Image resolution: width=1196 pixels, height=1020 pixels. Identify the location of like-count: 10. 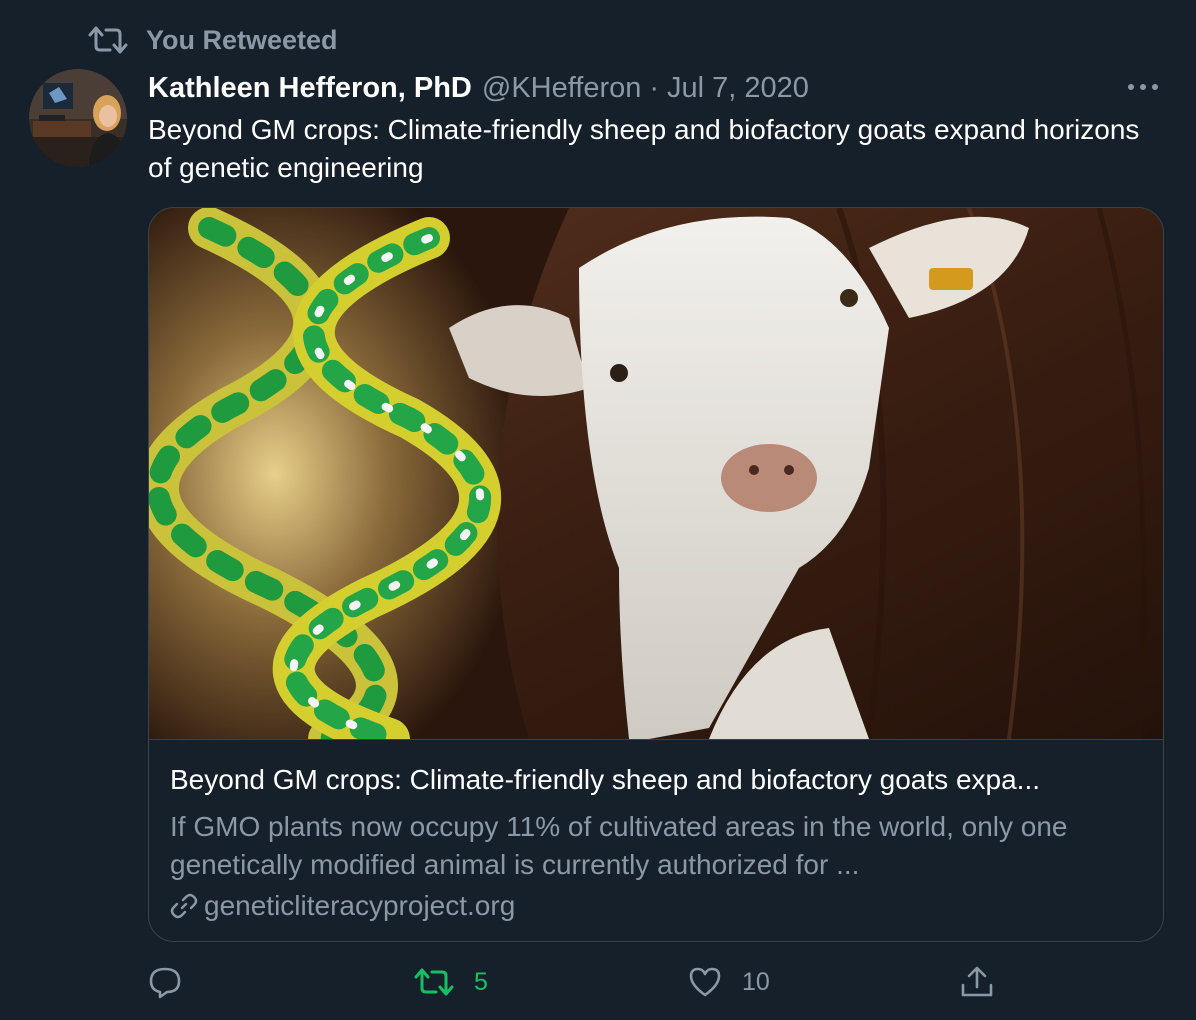
(756, 981).